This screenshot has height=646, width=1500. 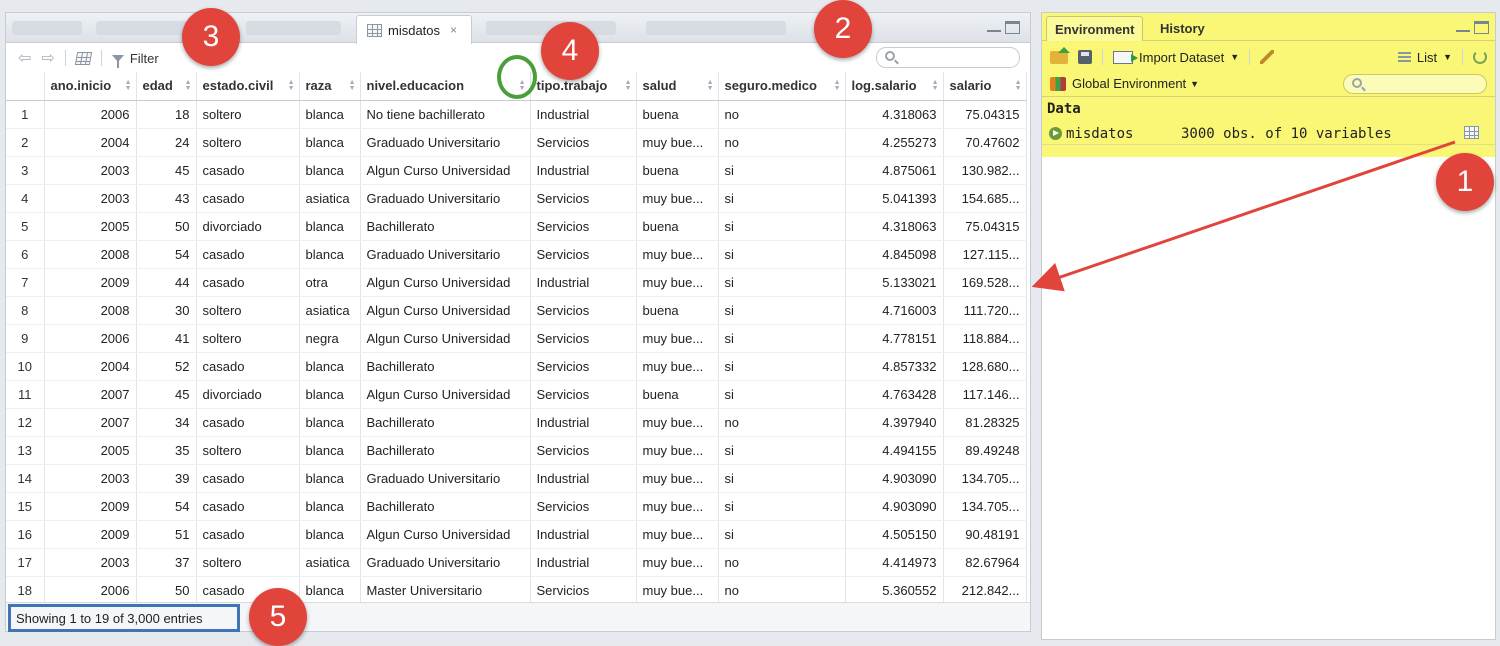 What do you see at coordinates (985, 86) in the screenshot?
I see `column-header: salario ▲ ▼` at bounding box center [985, 86].